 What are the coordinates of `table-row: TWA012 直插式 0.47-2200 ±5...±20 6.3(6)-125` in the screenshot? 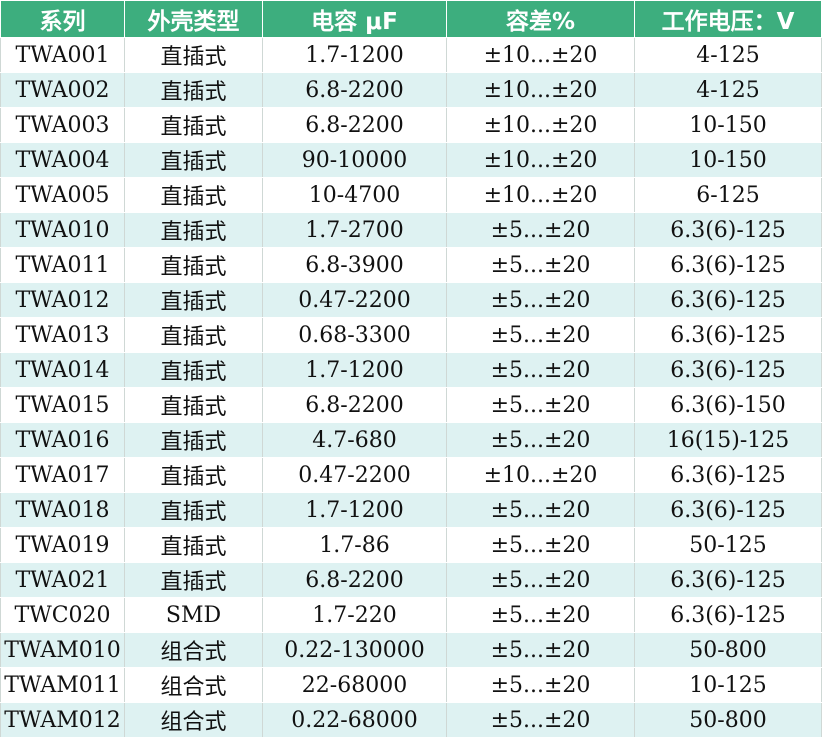 It's located at (411, 300).